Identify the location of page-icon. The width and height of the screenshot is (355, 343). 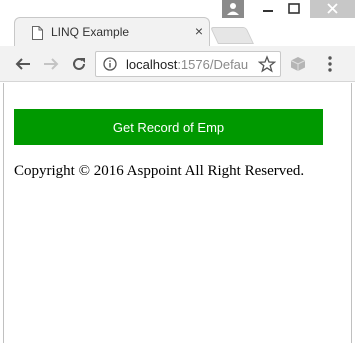
(37, 33).